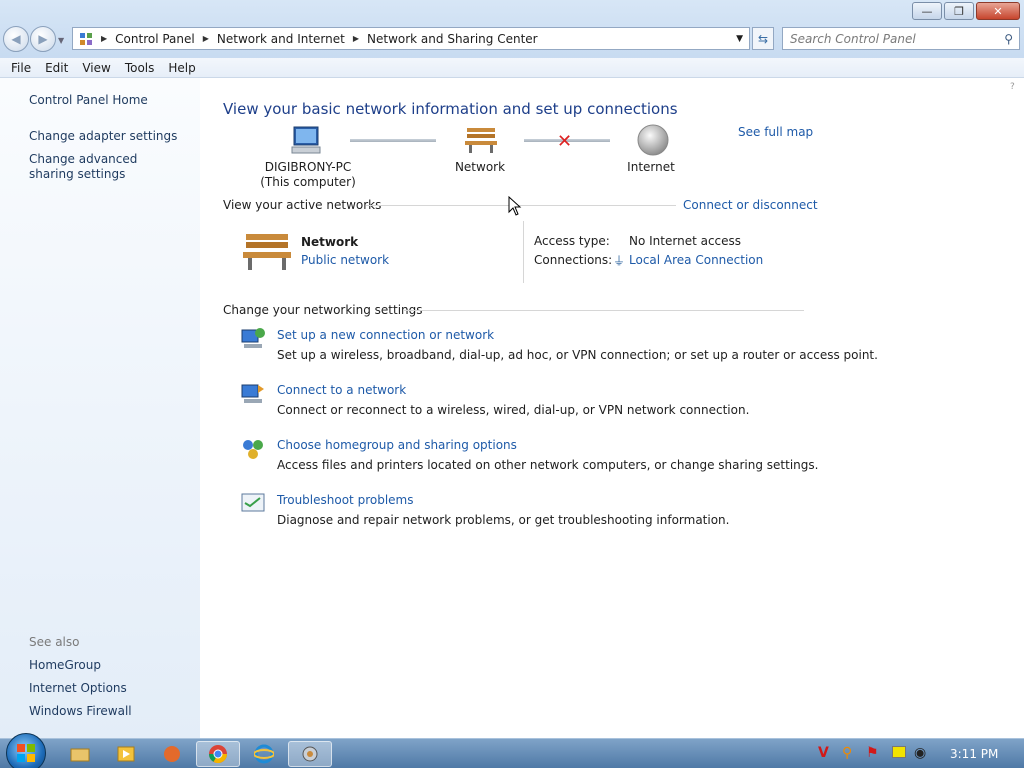 Image resolution: width=1024 pixels, height=768 pixels. I want to click on breadcrumb-control-panel: Control Panel, so click(155, 39).